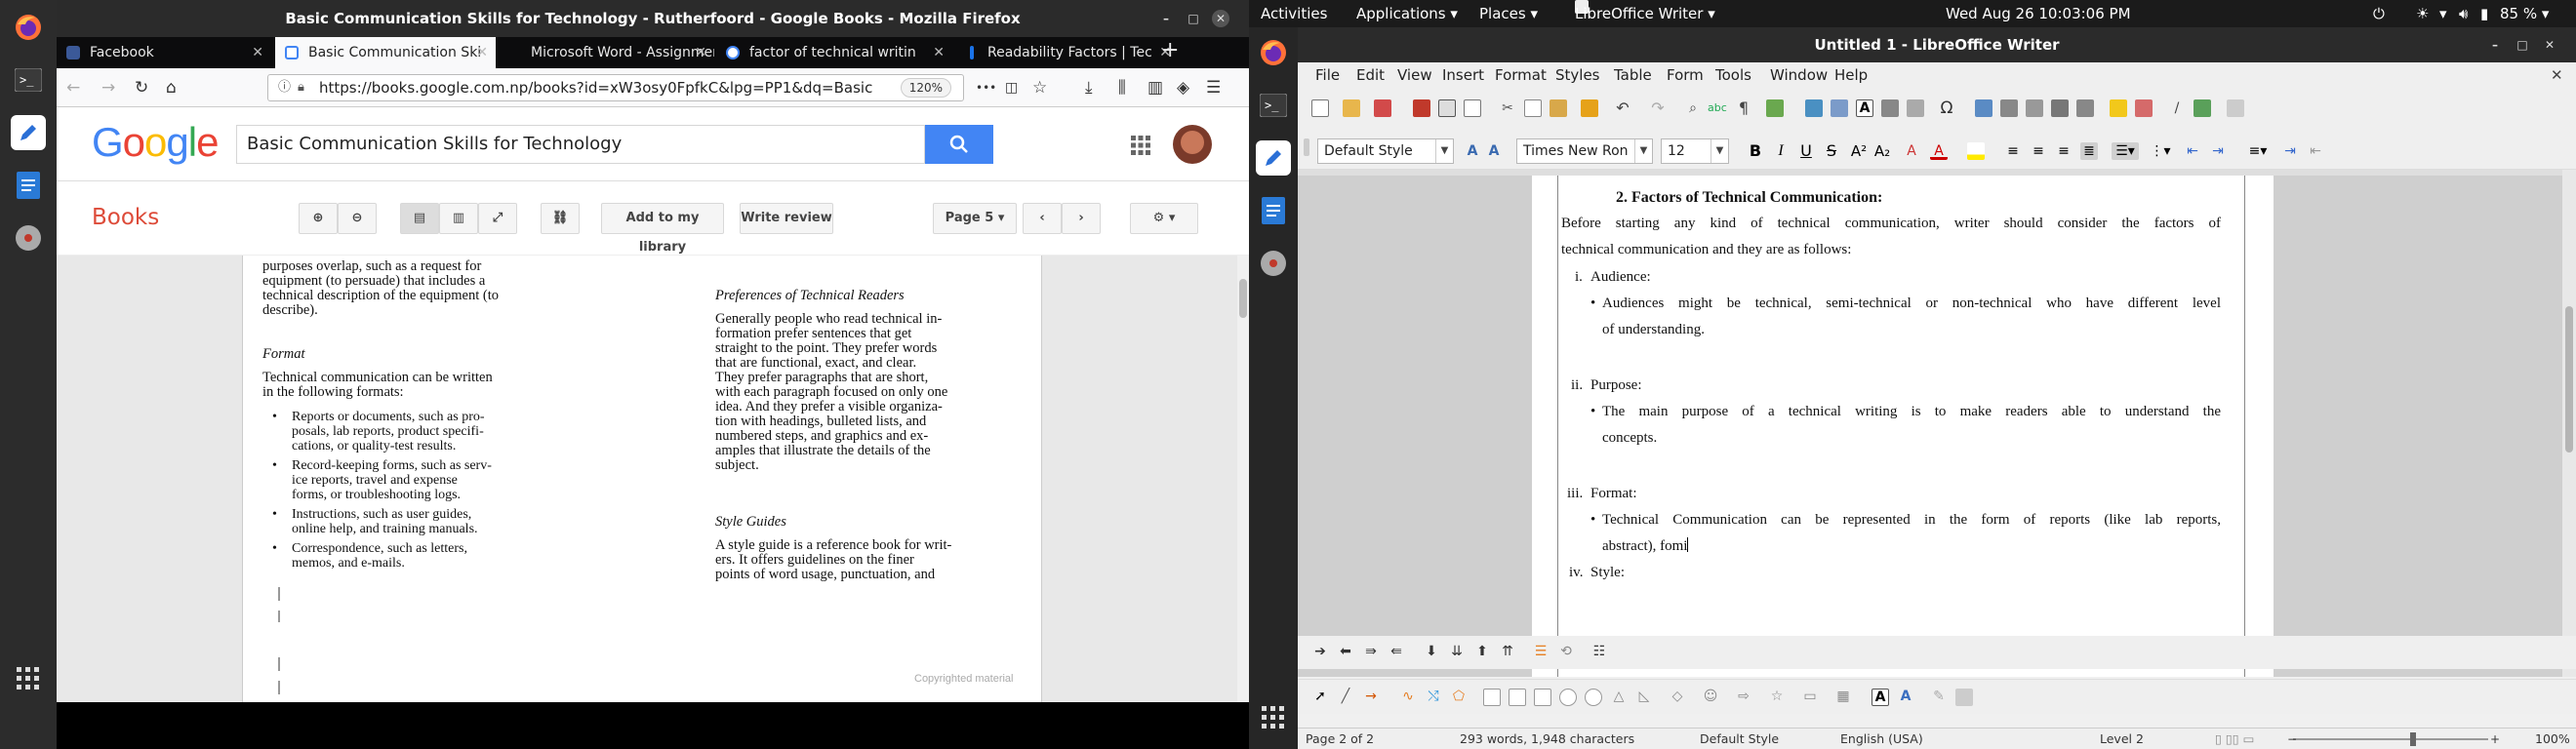 Image resolution: width=2576 pixels, height=749 pixels. Describe the element at coordinates (2484, 13) in the screenshot. I see `battery-icon: ▮` at that location.